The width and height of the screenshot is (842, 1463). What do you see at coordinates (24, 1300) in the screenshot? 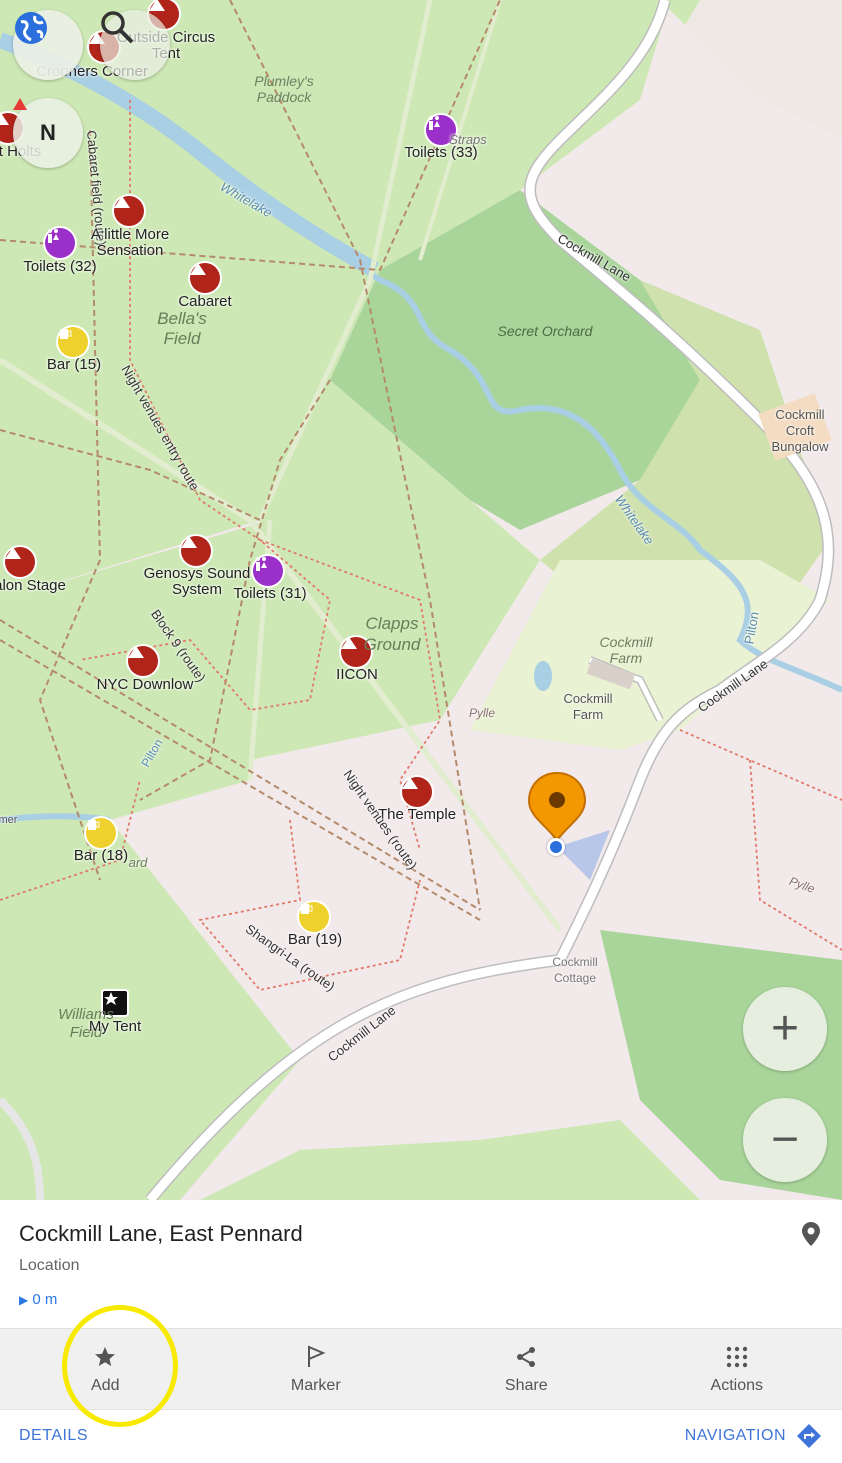
I see `direction-arrow-icon: ▶` at bounding box center [24, 1300].